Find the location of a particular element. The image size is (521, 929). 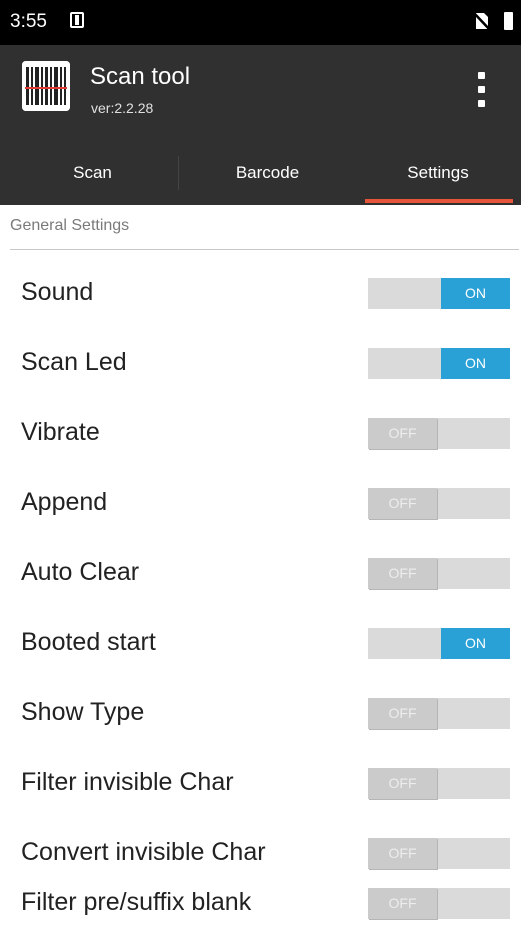

app-bar: Scan tool ver:2.2.28 is located at coordinates (260, 95).